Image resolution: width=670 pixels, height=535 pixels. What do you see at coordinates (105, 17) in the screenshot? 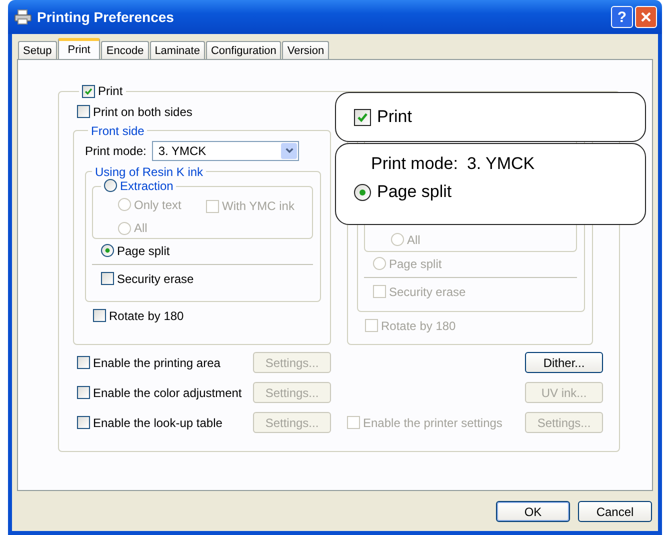
I see `window-title: Printing Preferences` at bounding box center [105, 17].